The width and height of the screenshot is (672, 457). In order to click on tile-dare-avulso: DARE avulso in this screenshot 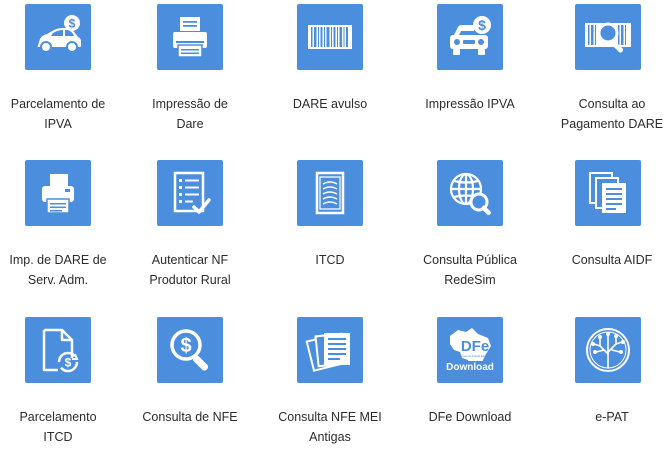, I will do `click(334, 74)`.